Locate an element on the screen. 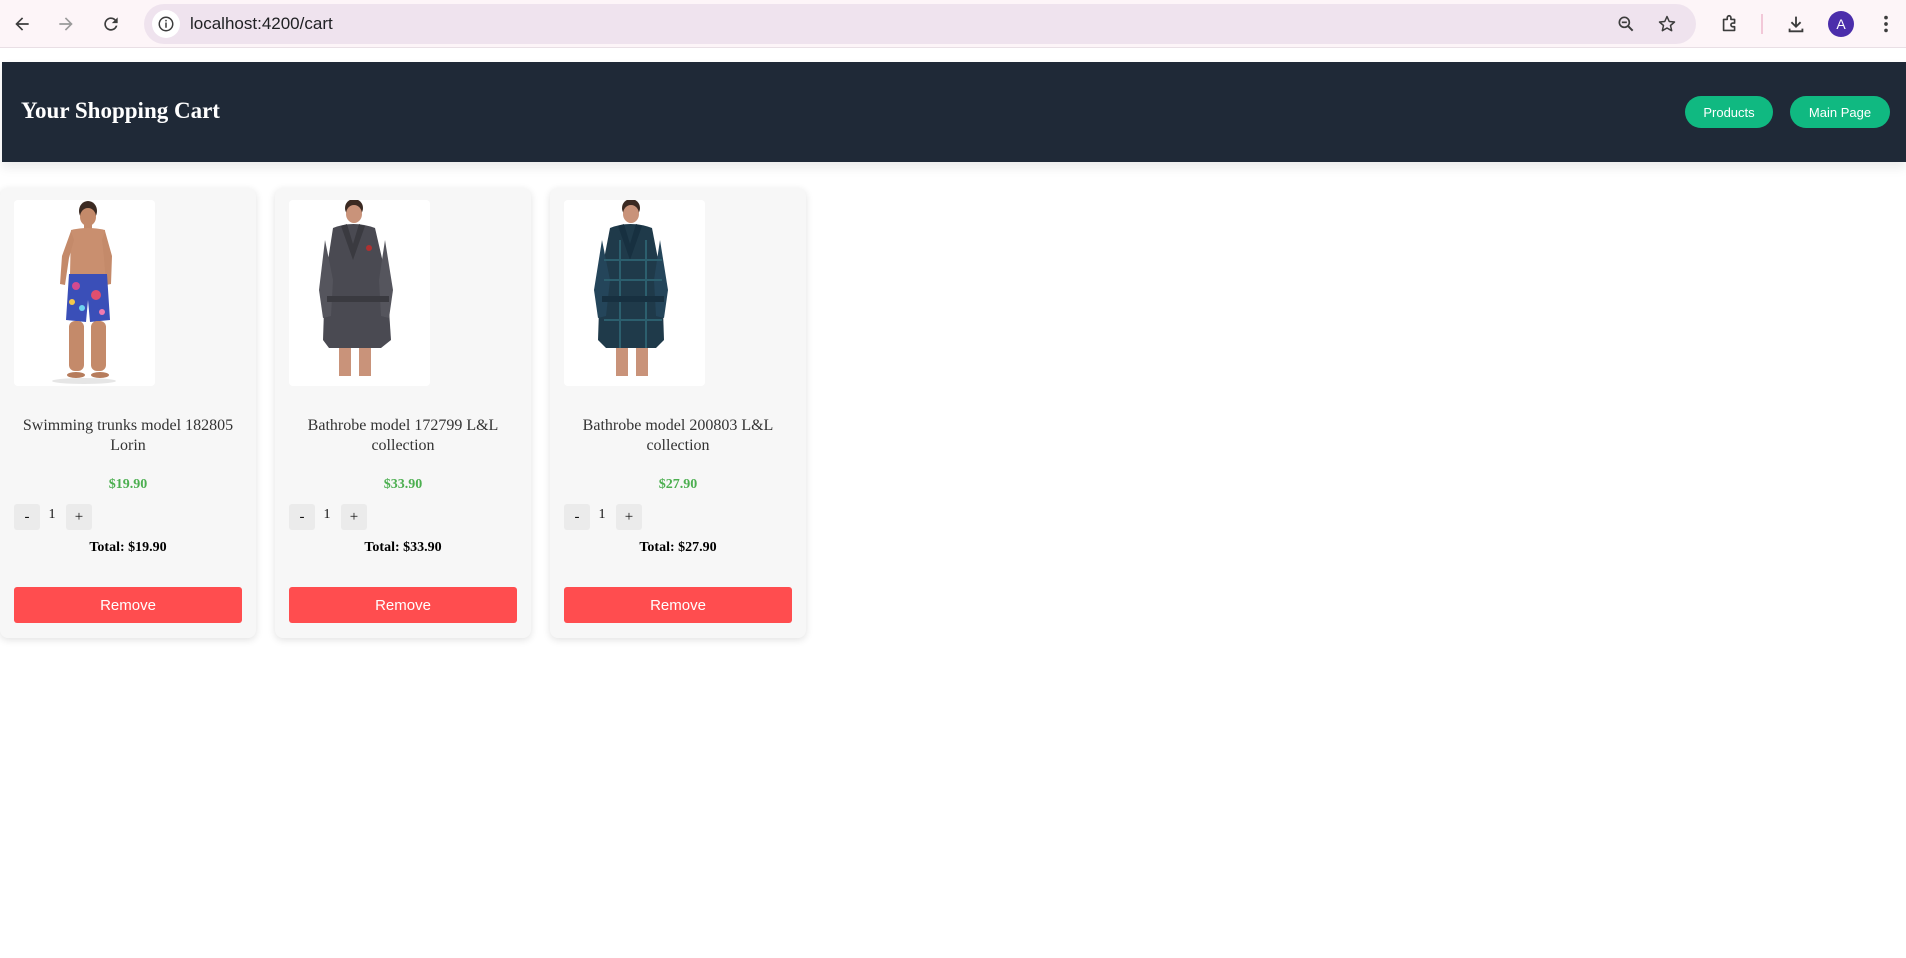  cart-header: Your Shopping Cart Products Main Page is located at coordinates (954, 112).